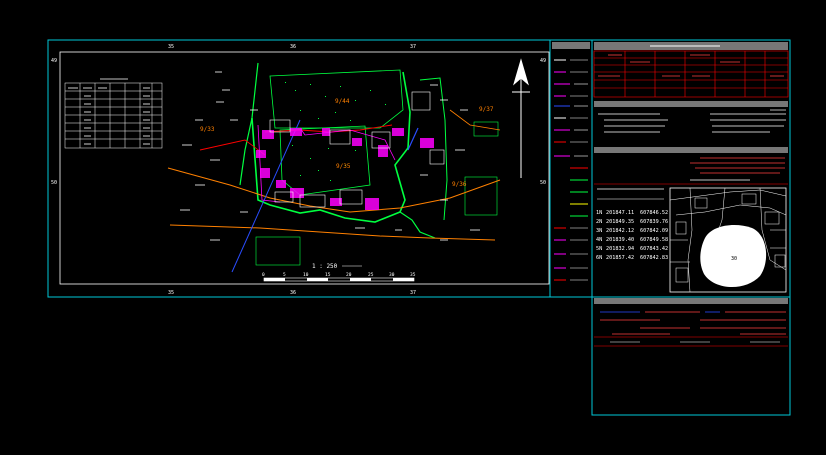 This screenshot has width=826, height=455. What do you see at coordinates (343, 166) in the screenshot?
I see `parcel-label-9-35: 9/35` at bounding box center [343, 166].